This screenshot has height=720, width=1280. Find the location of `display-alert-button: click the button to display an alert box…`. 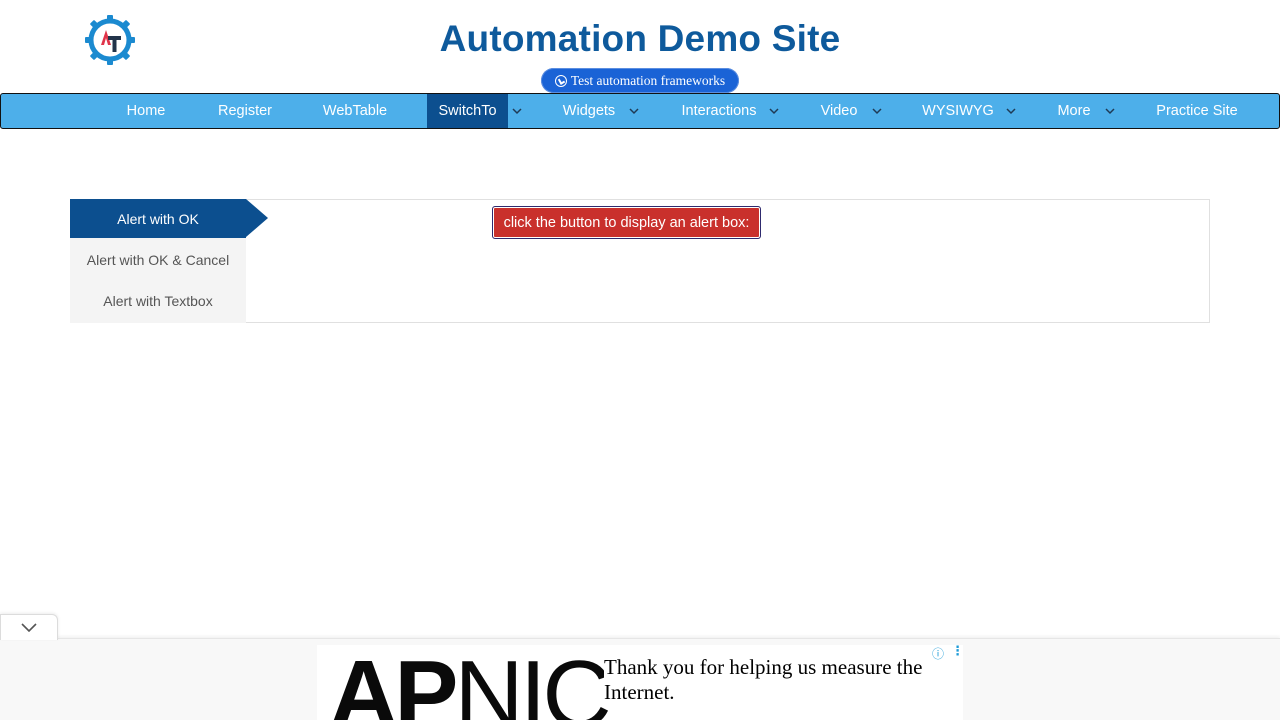

display-alert-button: click the button to display an alert box… is located at coordinates (626, 222).